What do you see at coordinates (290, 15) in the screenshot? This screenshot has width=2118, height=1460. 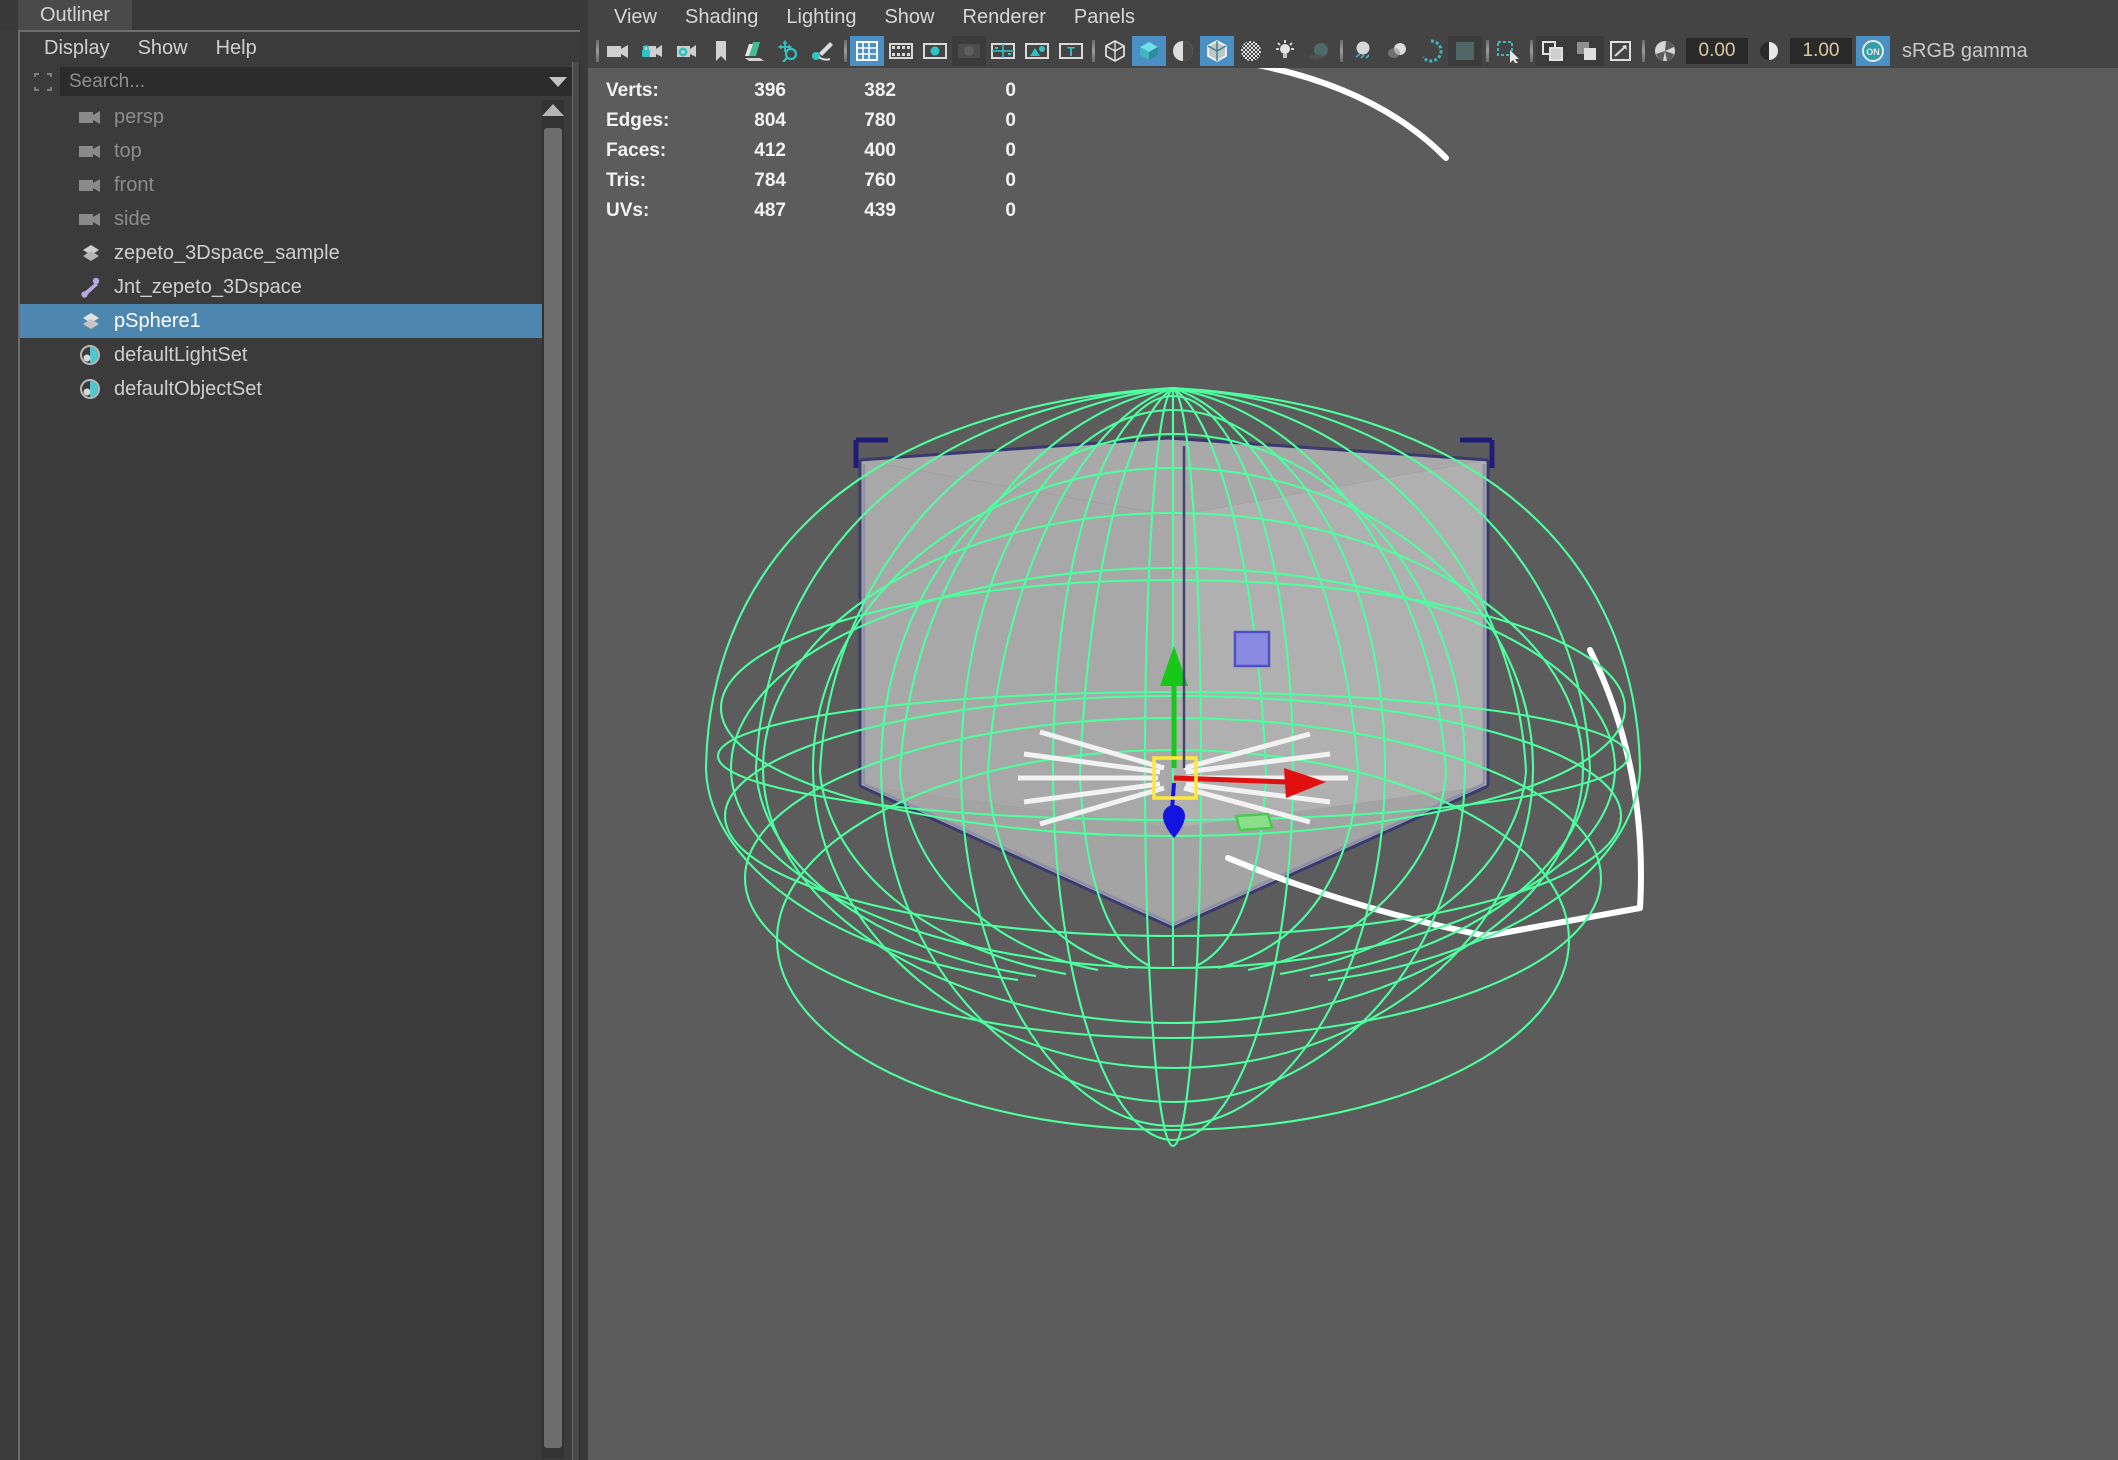 I see `outliner-tab-row: Outliner` at bounding box center [290, 15].